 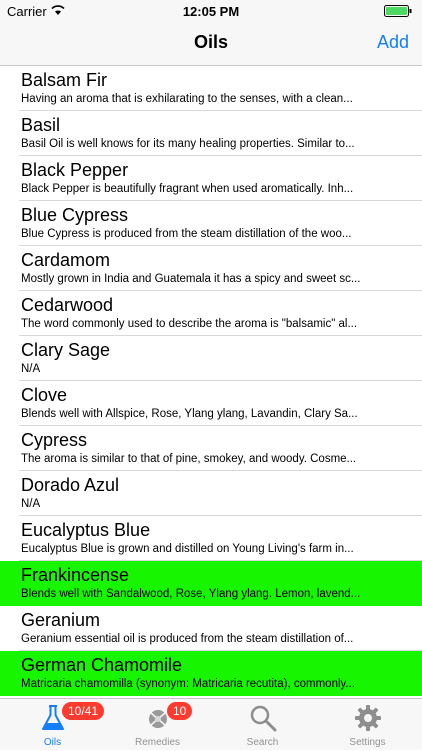 What do you see at coordinates (64, 80) in the screenshot?
I see `oil-name: Balsam Fir` at bounding box center [64, 80].